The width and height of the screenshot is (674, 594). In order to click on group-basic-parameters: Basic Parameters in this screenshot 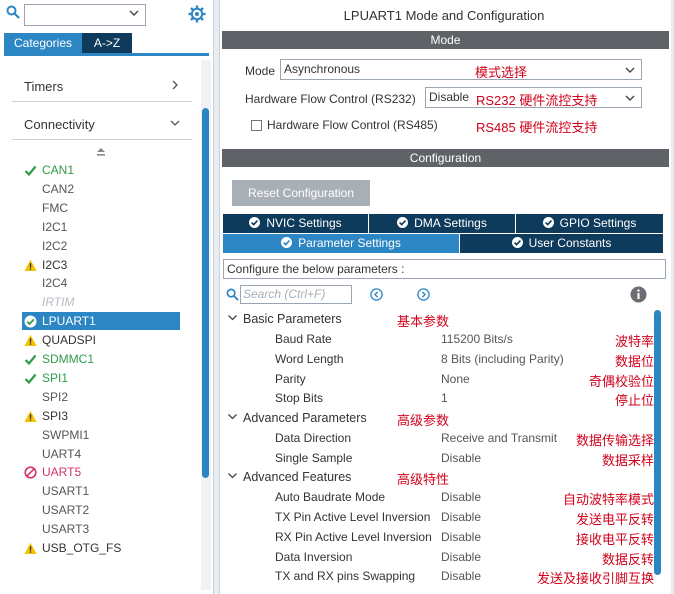, I will do `click(285, 319)`.